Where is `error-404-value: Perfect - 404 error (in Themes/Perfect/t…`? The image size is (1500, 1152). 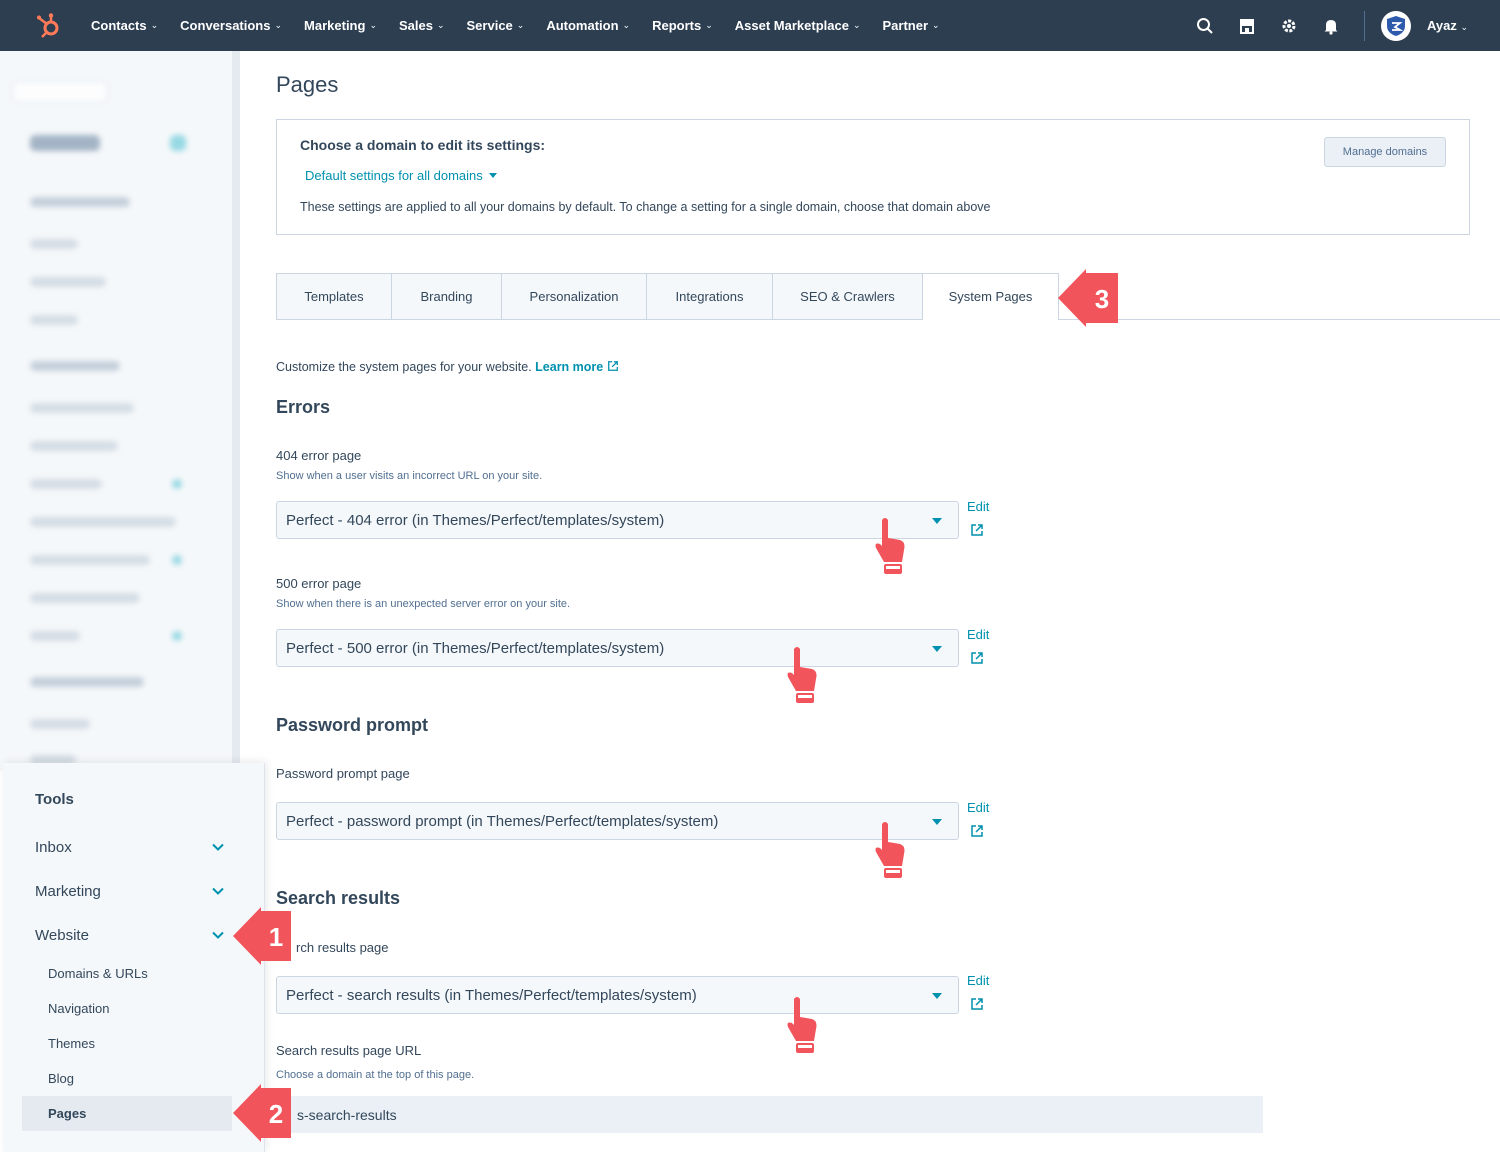 error-404-value: Perfect - 404 error (in Themes/Perfect/t… is located at coordinates (475, 520).